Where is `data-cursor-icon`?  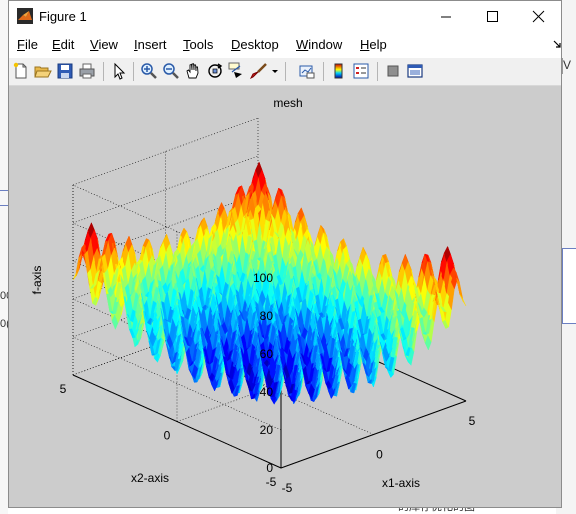
data-cursor-icon is located at coordinates (237, 71).